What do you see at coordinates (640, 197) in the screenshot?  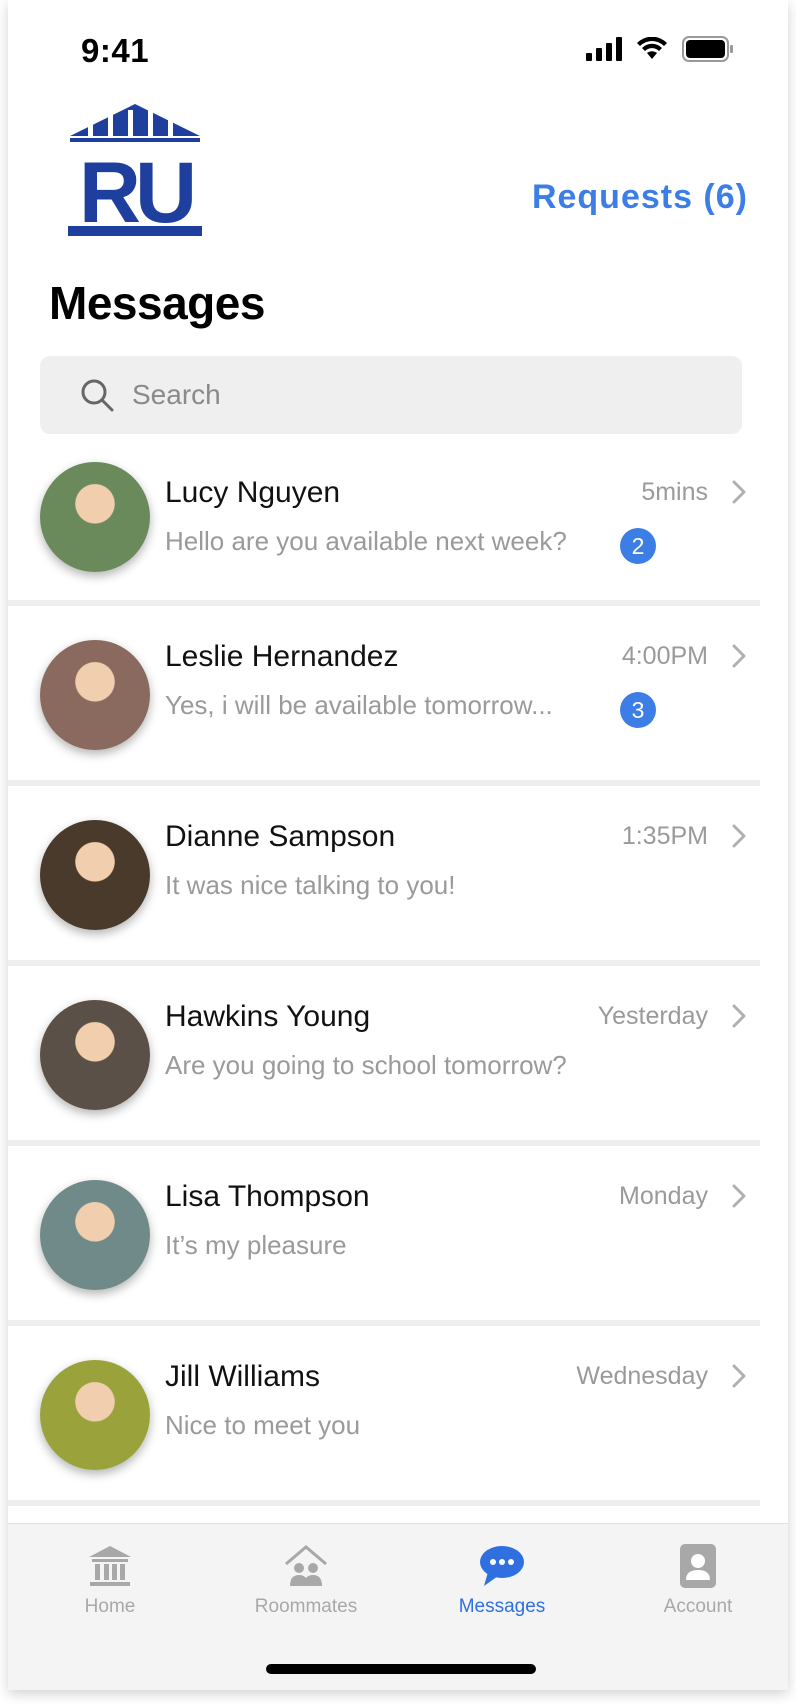 I see `requests-link: Requests (6)` at bounding box center [640, 197].